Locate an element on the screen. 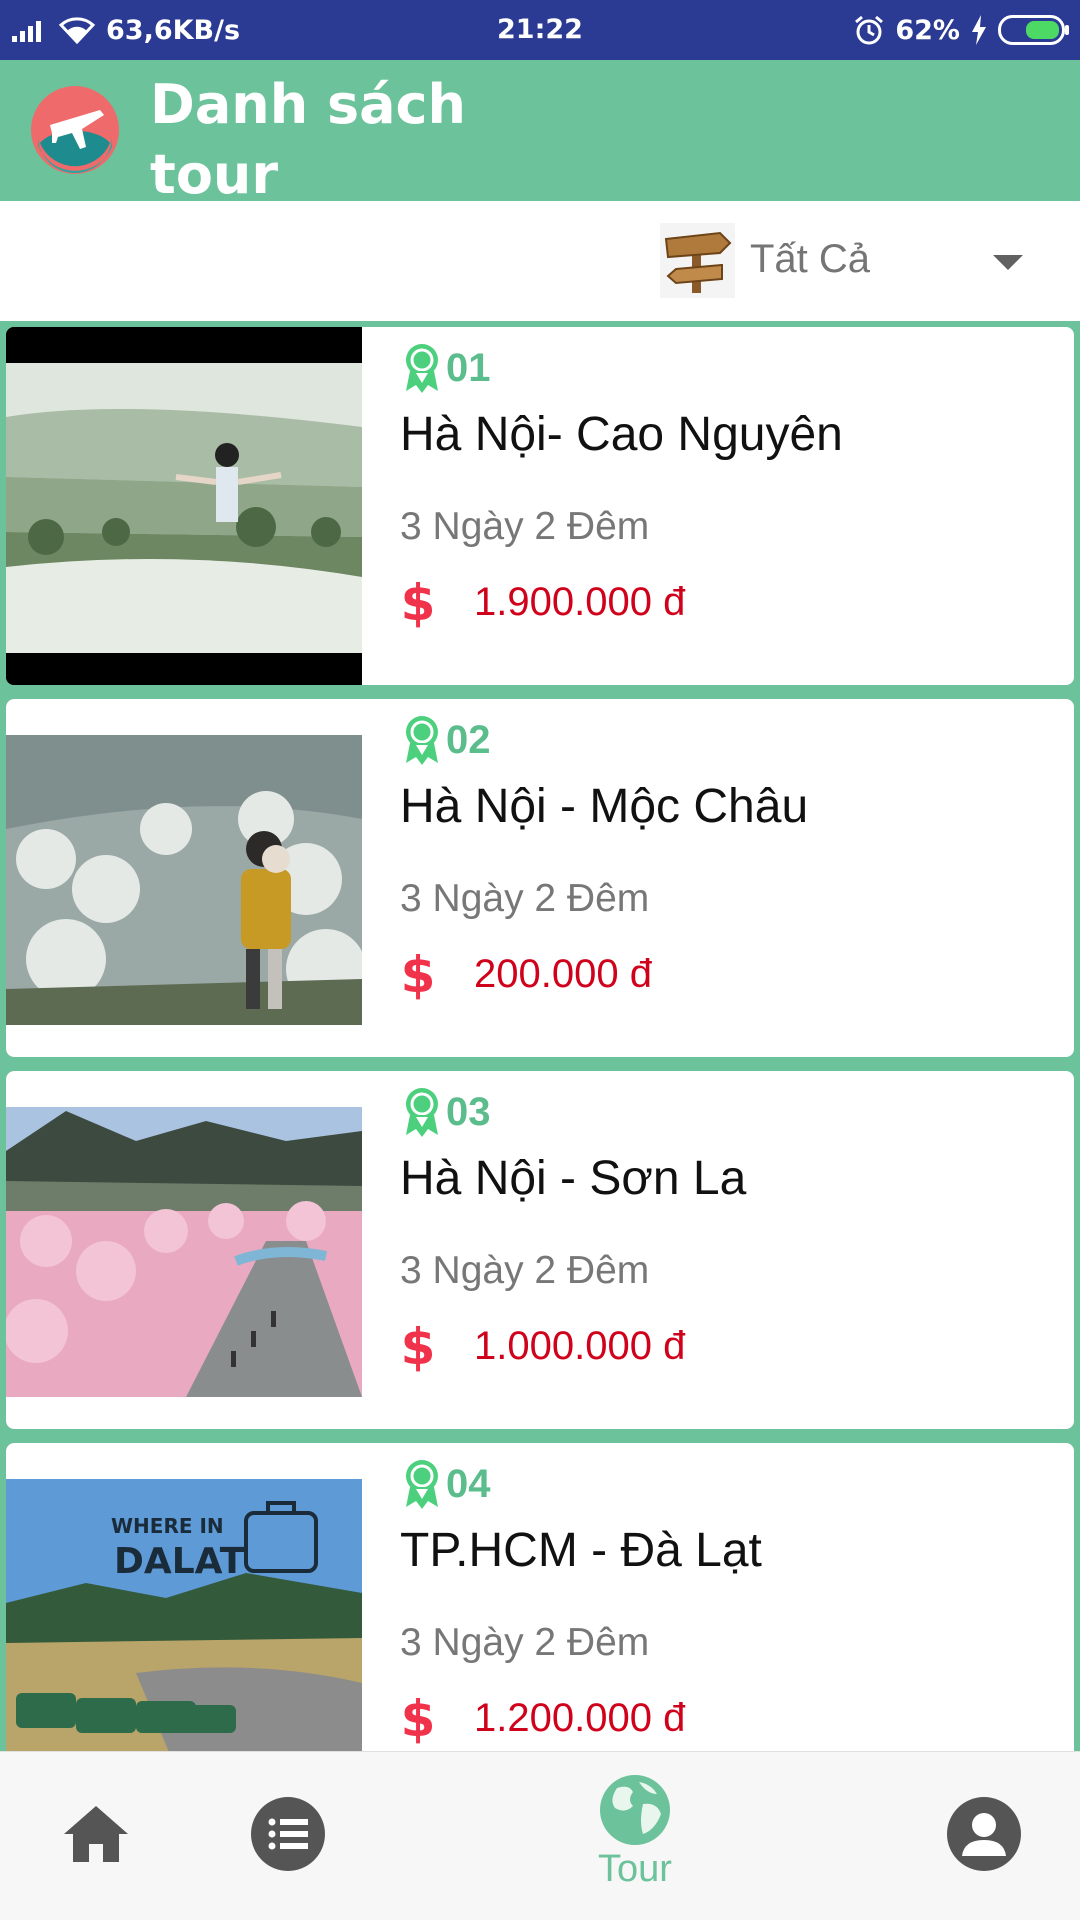 The image size is (1080, 1920). tour-price: 1.200.000 đ is located at coordinates (580, 1717).